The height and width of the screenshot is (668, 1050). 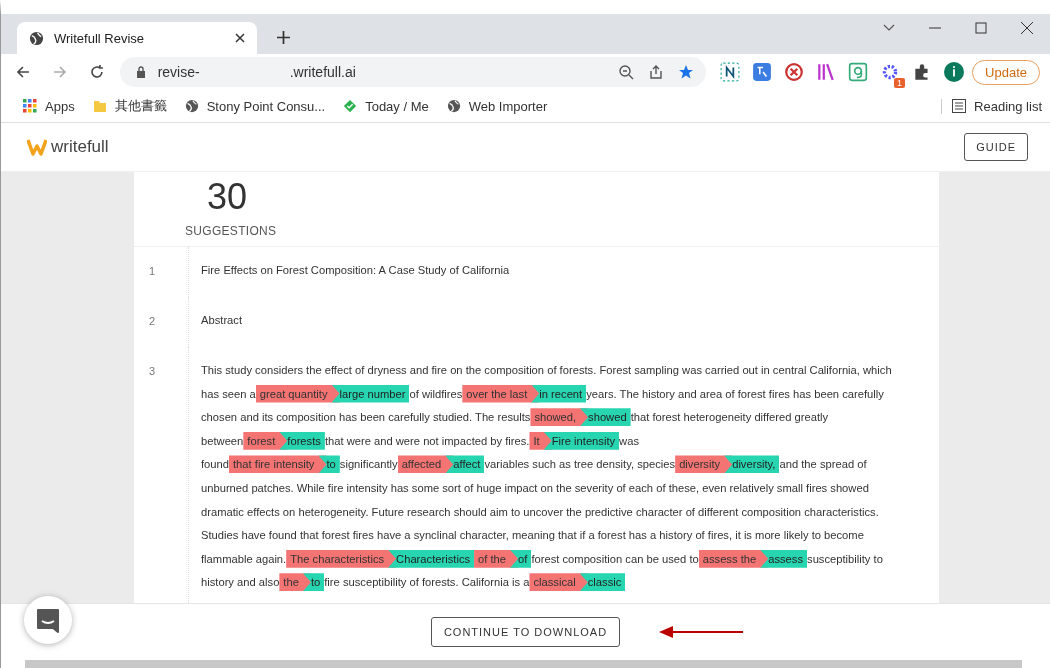 What do you see at coordinates (523, 664) in the screenshot?
I see `horizontal-scrollbar` at bounding box center [523, 664].